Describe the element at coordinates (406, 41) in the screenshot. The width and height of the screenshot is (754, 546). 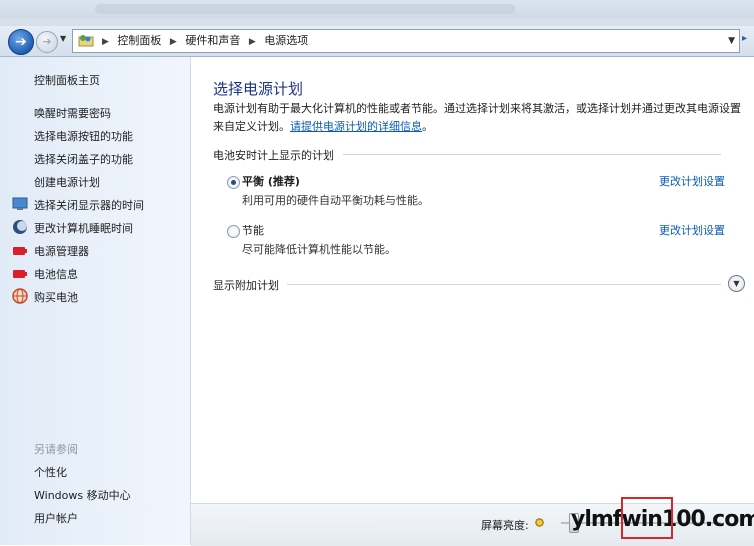
I see `address-bar: ▶ 控制面板 ▶ 硬件和声音 ▶ 电源选项 ▼` at that location.